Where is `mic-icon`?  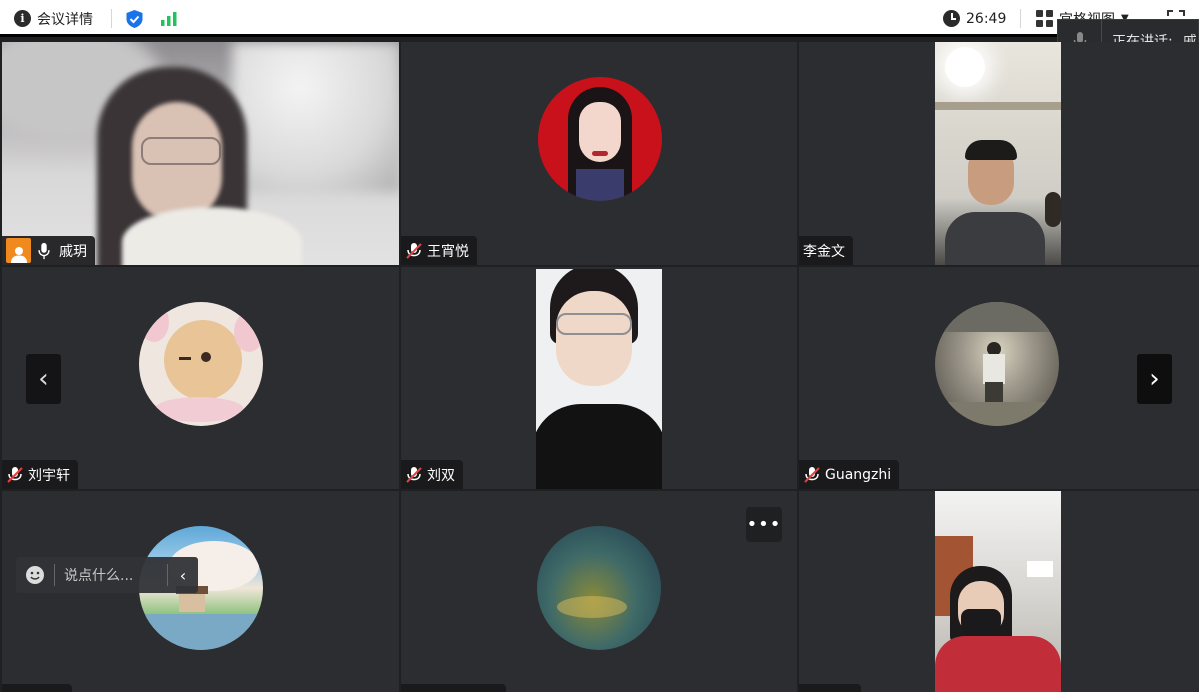
mic-icon is located at coordinates (44, 250).